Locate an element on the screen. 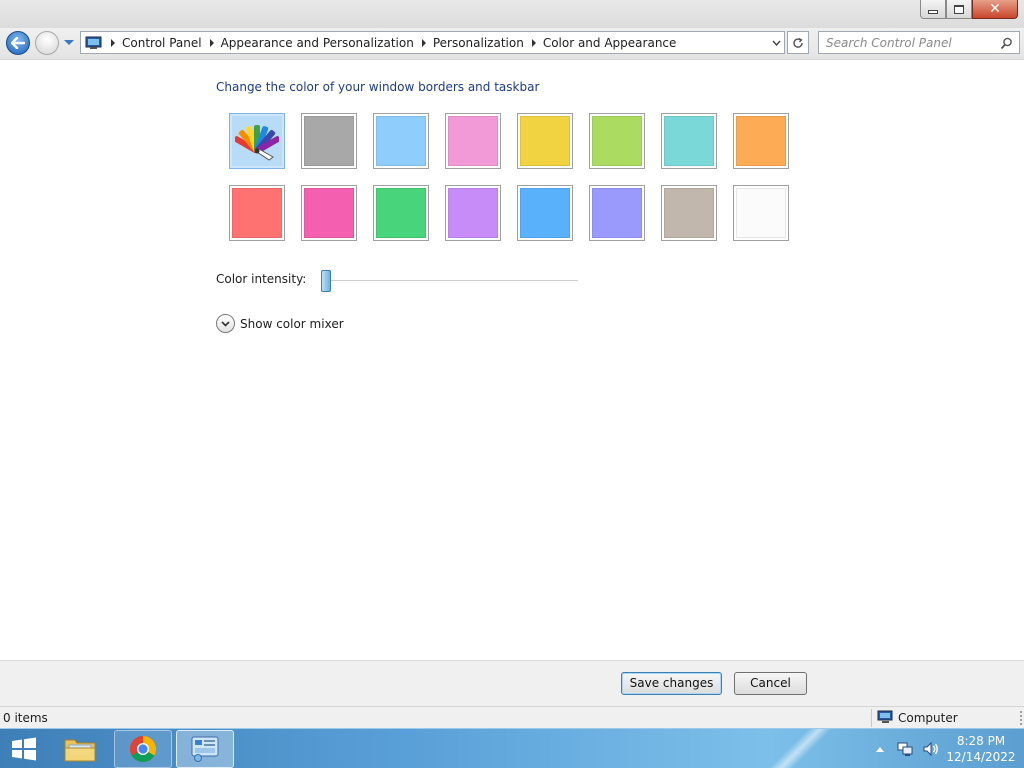  color-swatch-sky is located at coordinates (401, 141).